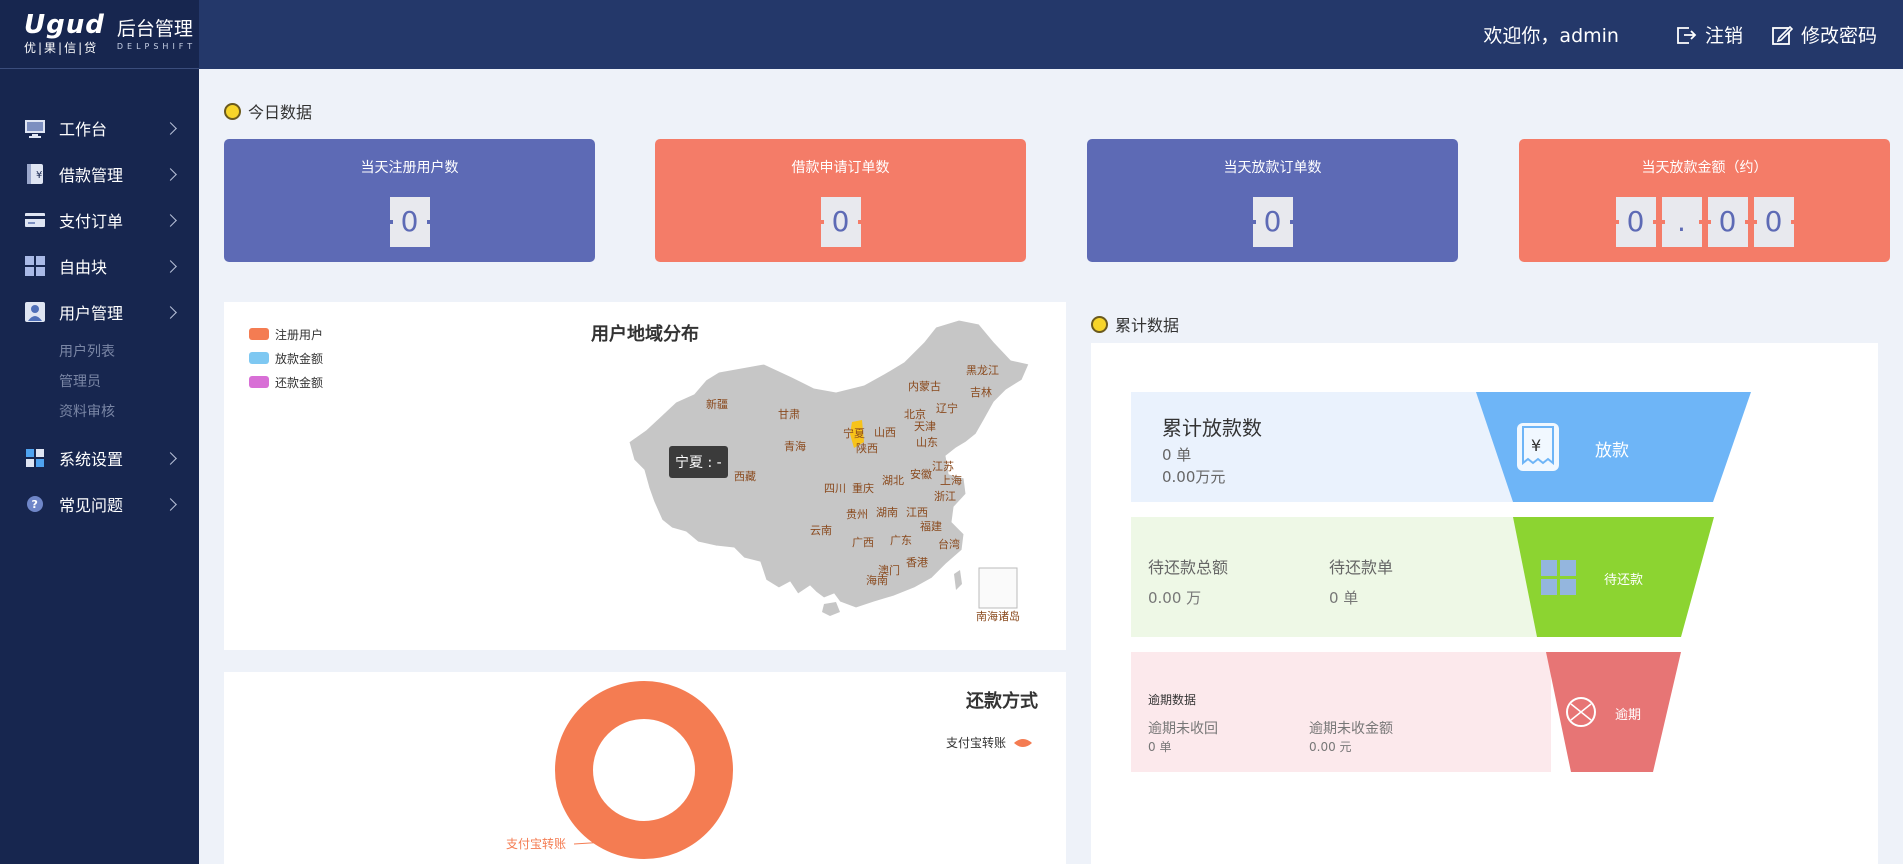  What do you see at coordinates (867, 448) in the screenshot?
I see `province-label: 陕西` at bounding box center [867, 448].